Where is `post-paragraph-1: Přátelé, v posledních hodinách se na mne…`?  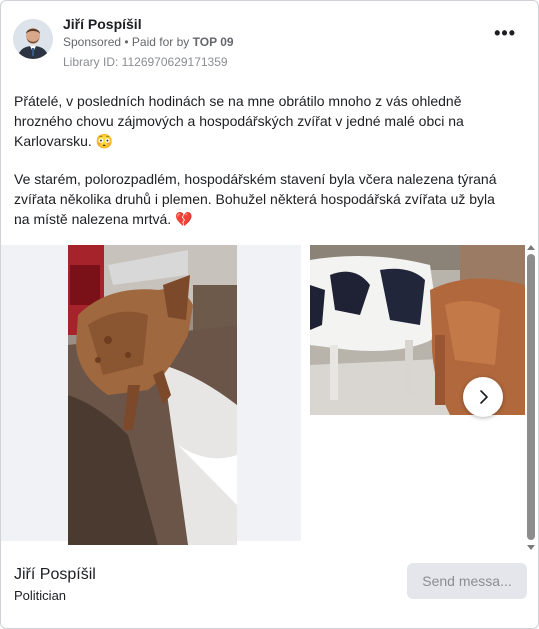
post-paragraph-1: Přátelé, v posledních hodinách se na mne… is located at coordinates (239, 121).